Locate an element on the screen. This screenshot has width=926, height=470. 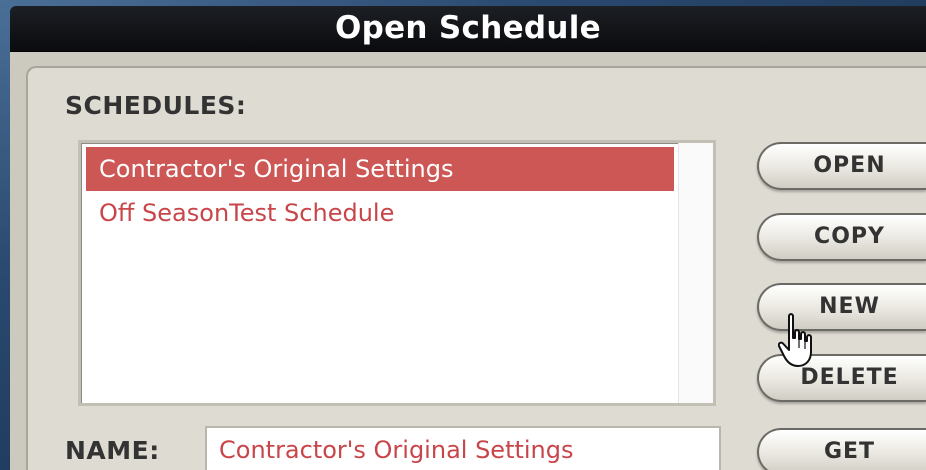
name-field: Contractor's Original Settings is located at coordinates (463, 448).